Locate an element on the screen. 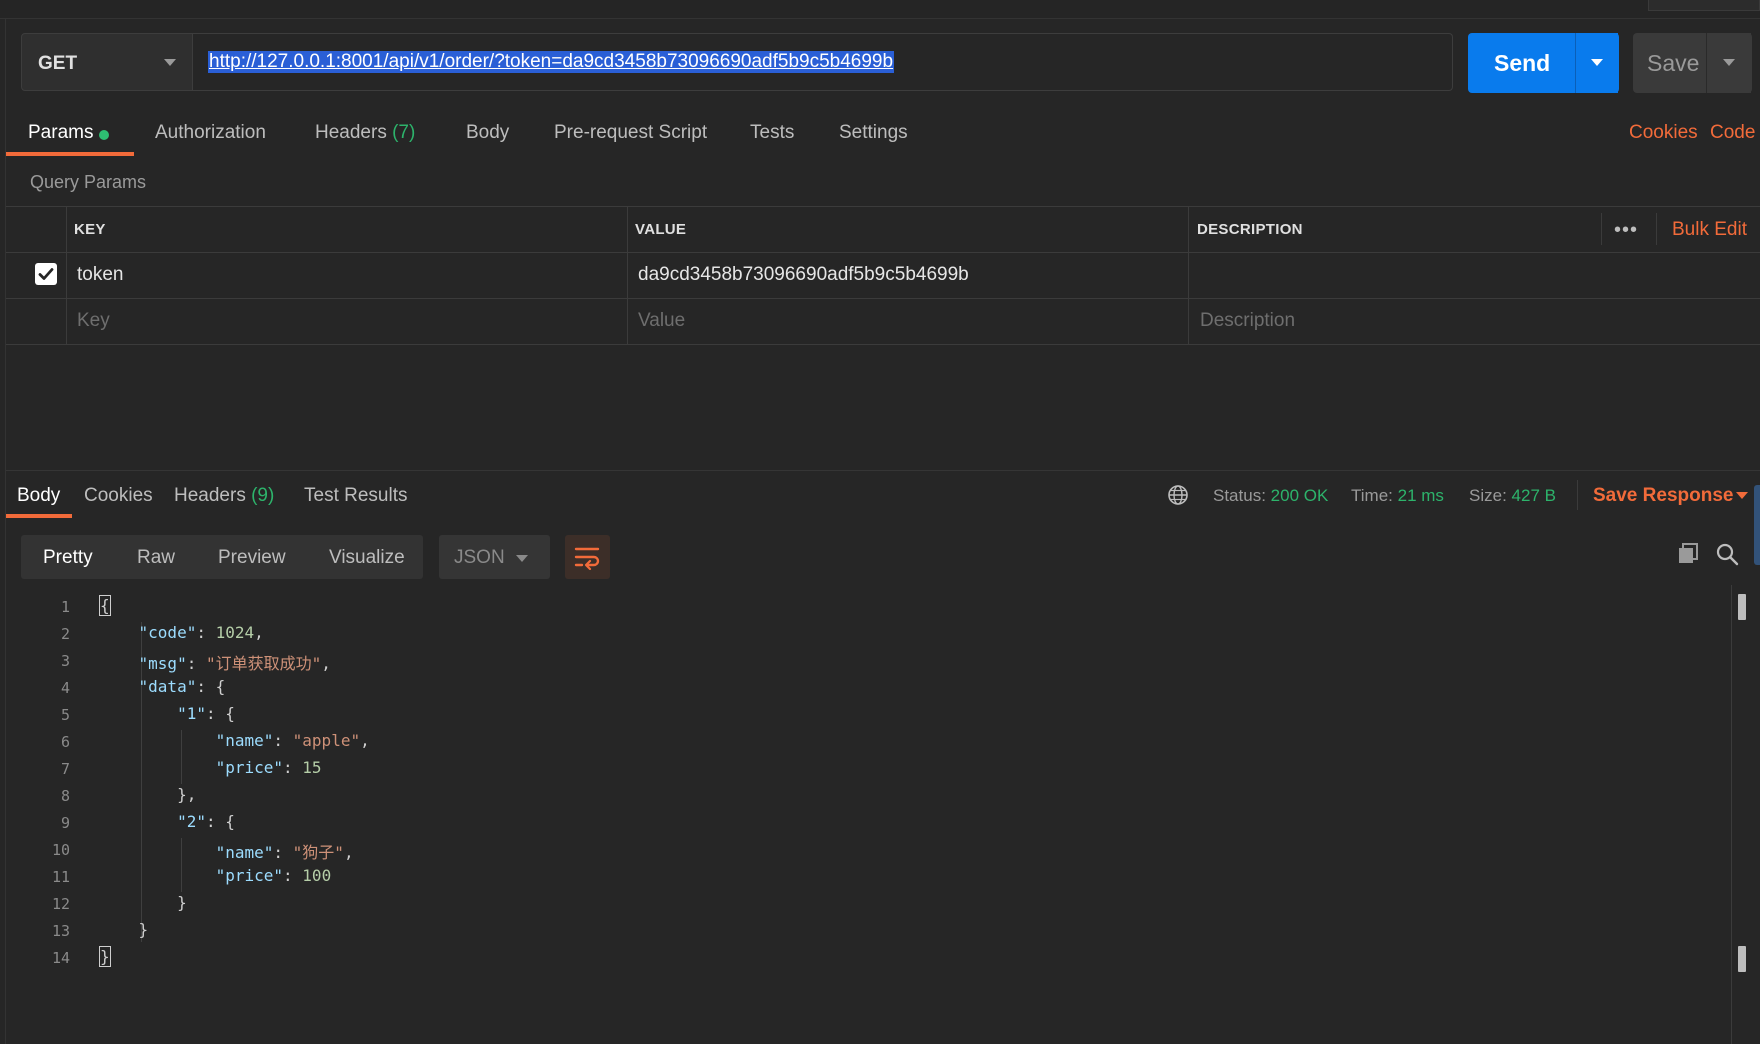  cookies-link: Cookies is located at coordinates (1663, 133).